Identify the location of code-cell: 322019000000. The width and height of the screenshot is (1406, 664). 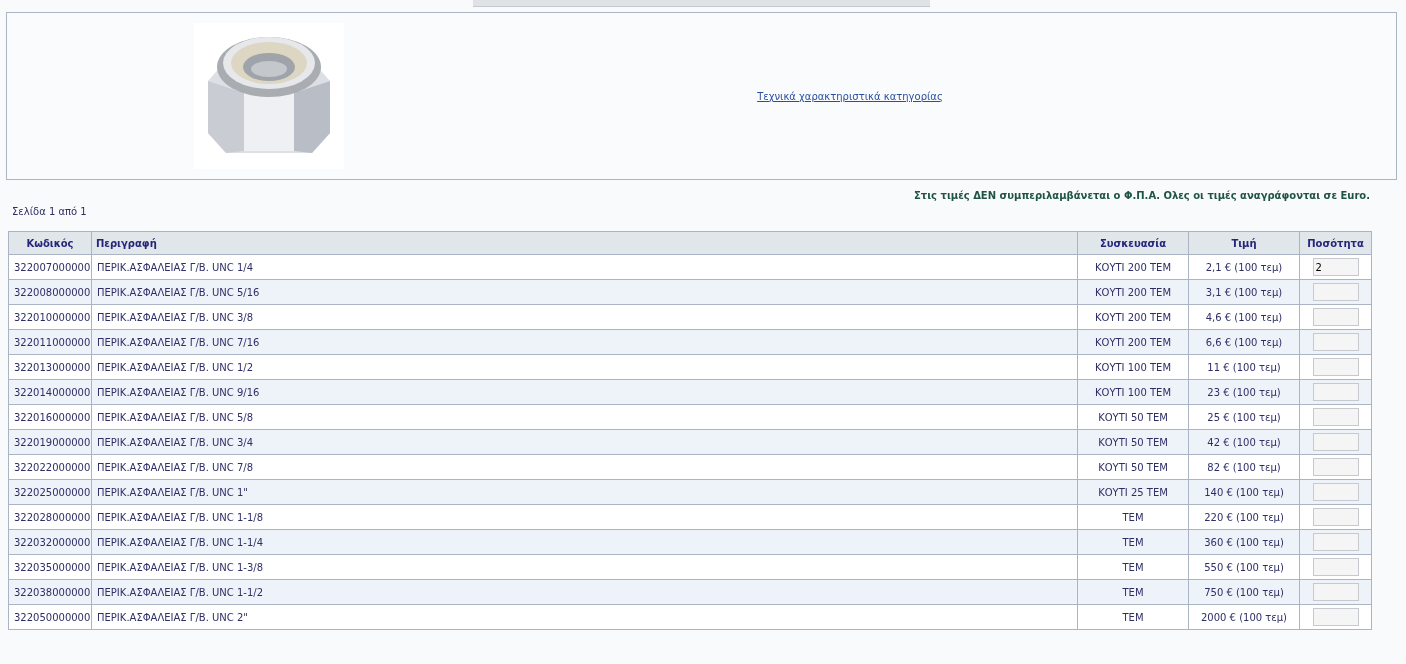
(50, 442).